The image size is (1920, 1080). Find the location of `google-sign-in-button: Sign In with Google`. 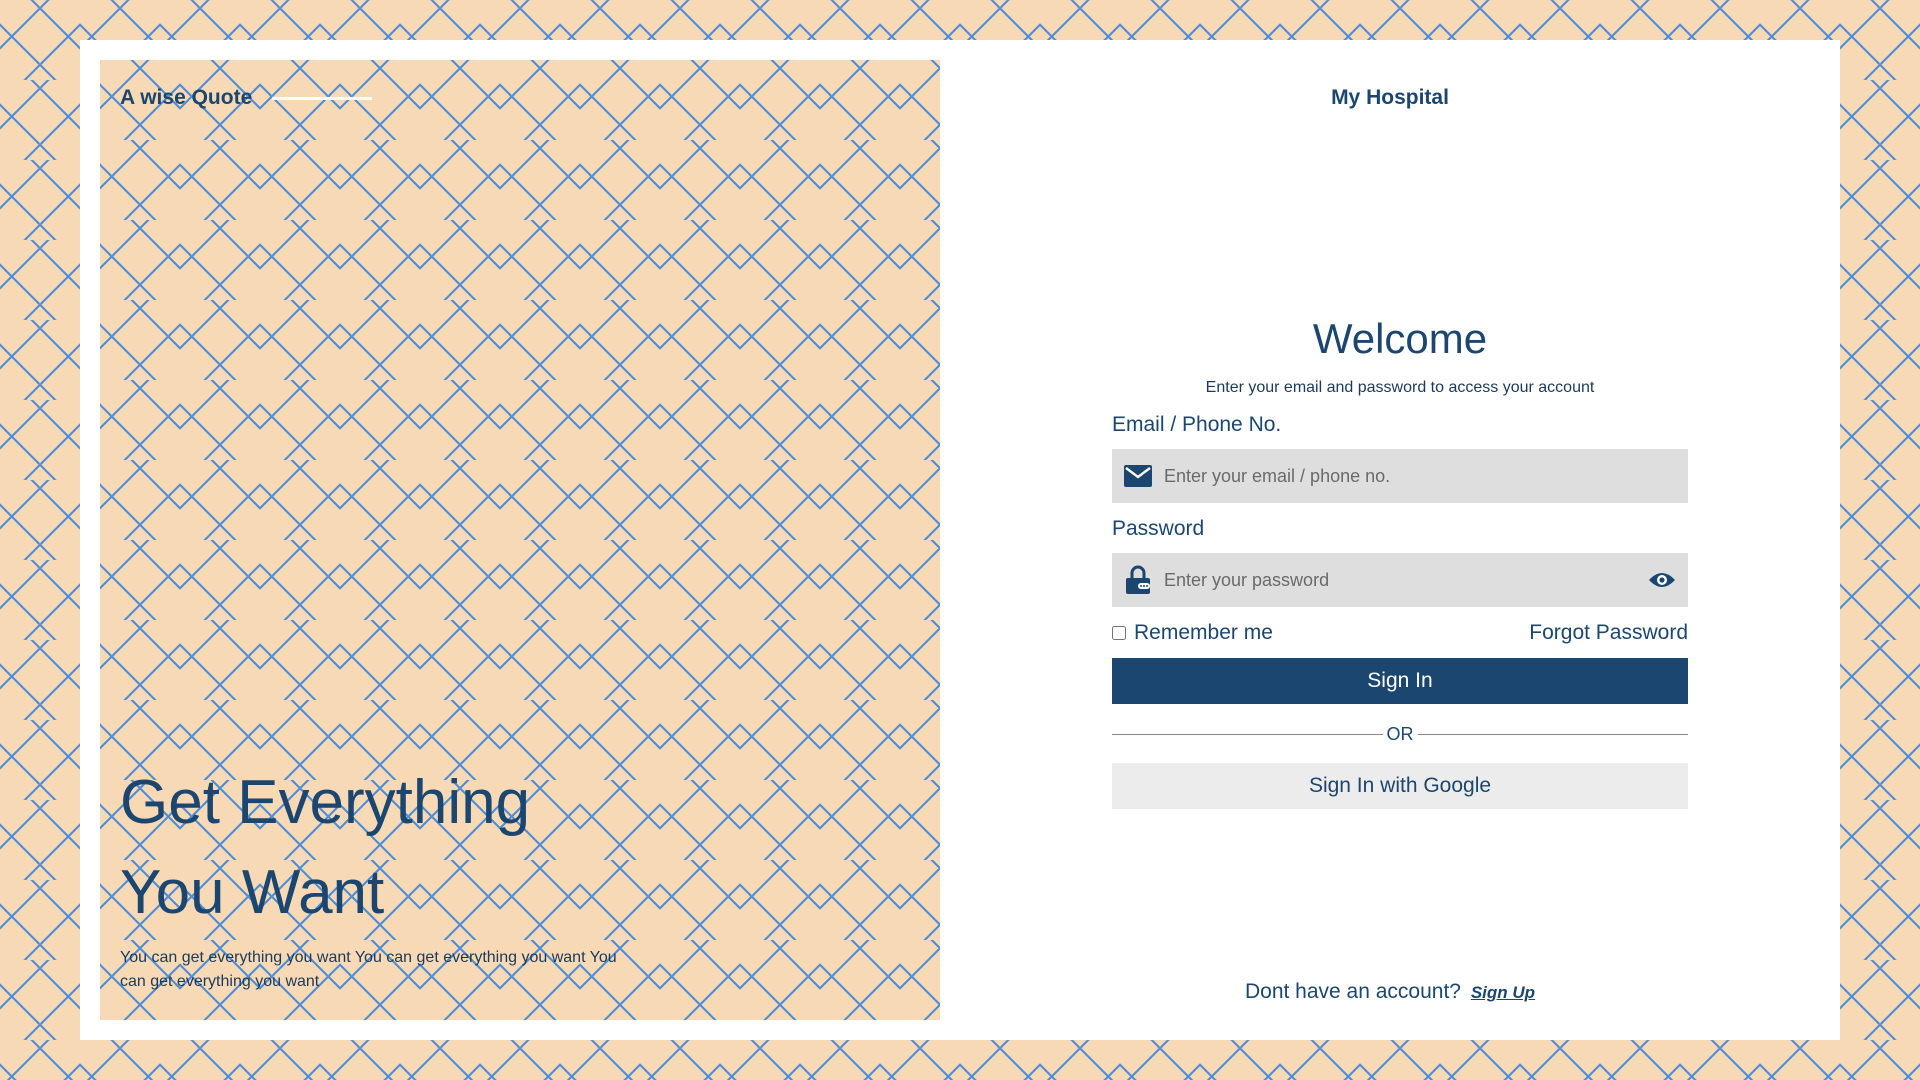

google-sign-in-button: Sign In with Google is located at coordinates (1400, 786).